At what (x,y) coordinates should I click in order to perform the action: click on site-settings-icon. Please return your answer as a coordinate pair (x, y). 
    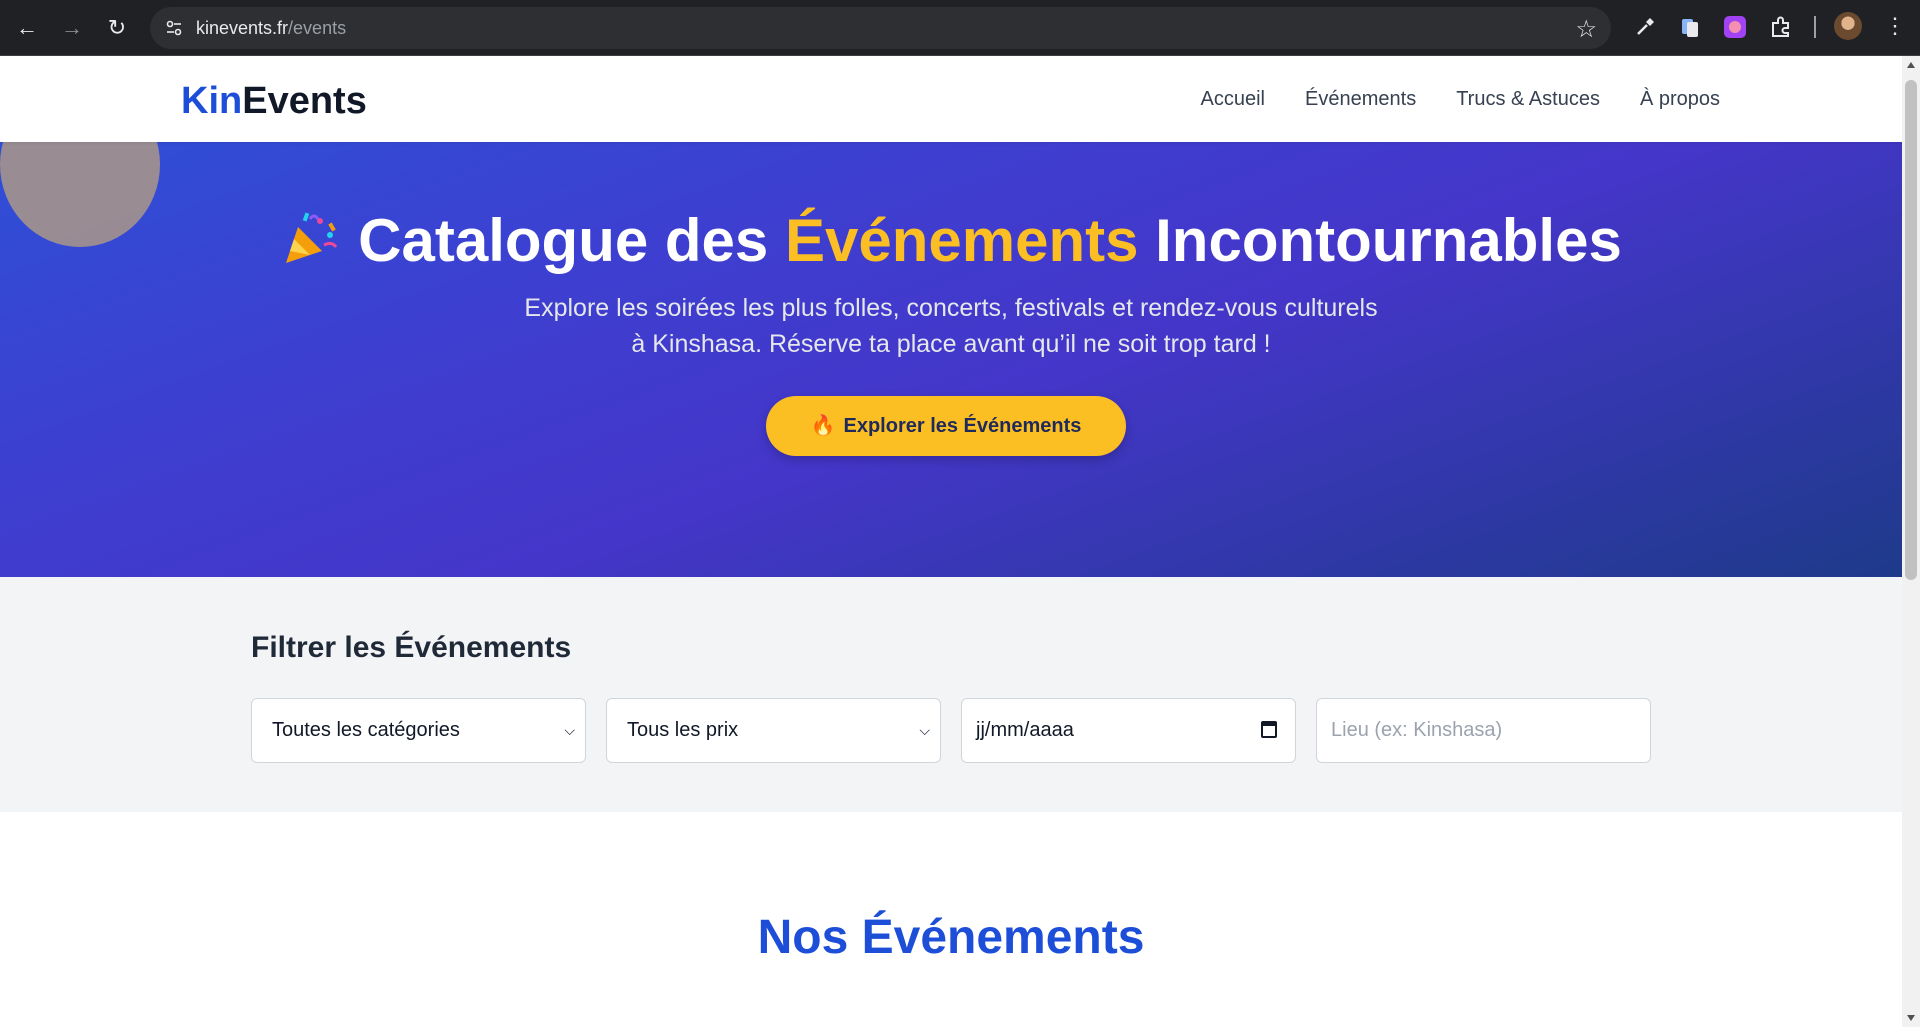
    Looking at the image, I should click on (174, 28).